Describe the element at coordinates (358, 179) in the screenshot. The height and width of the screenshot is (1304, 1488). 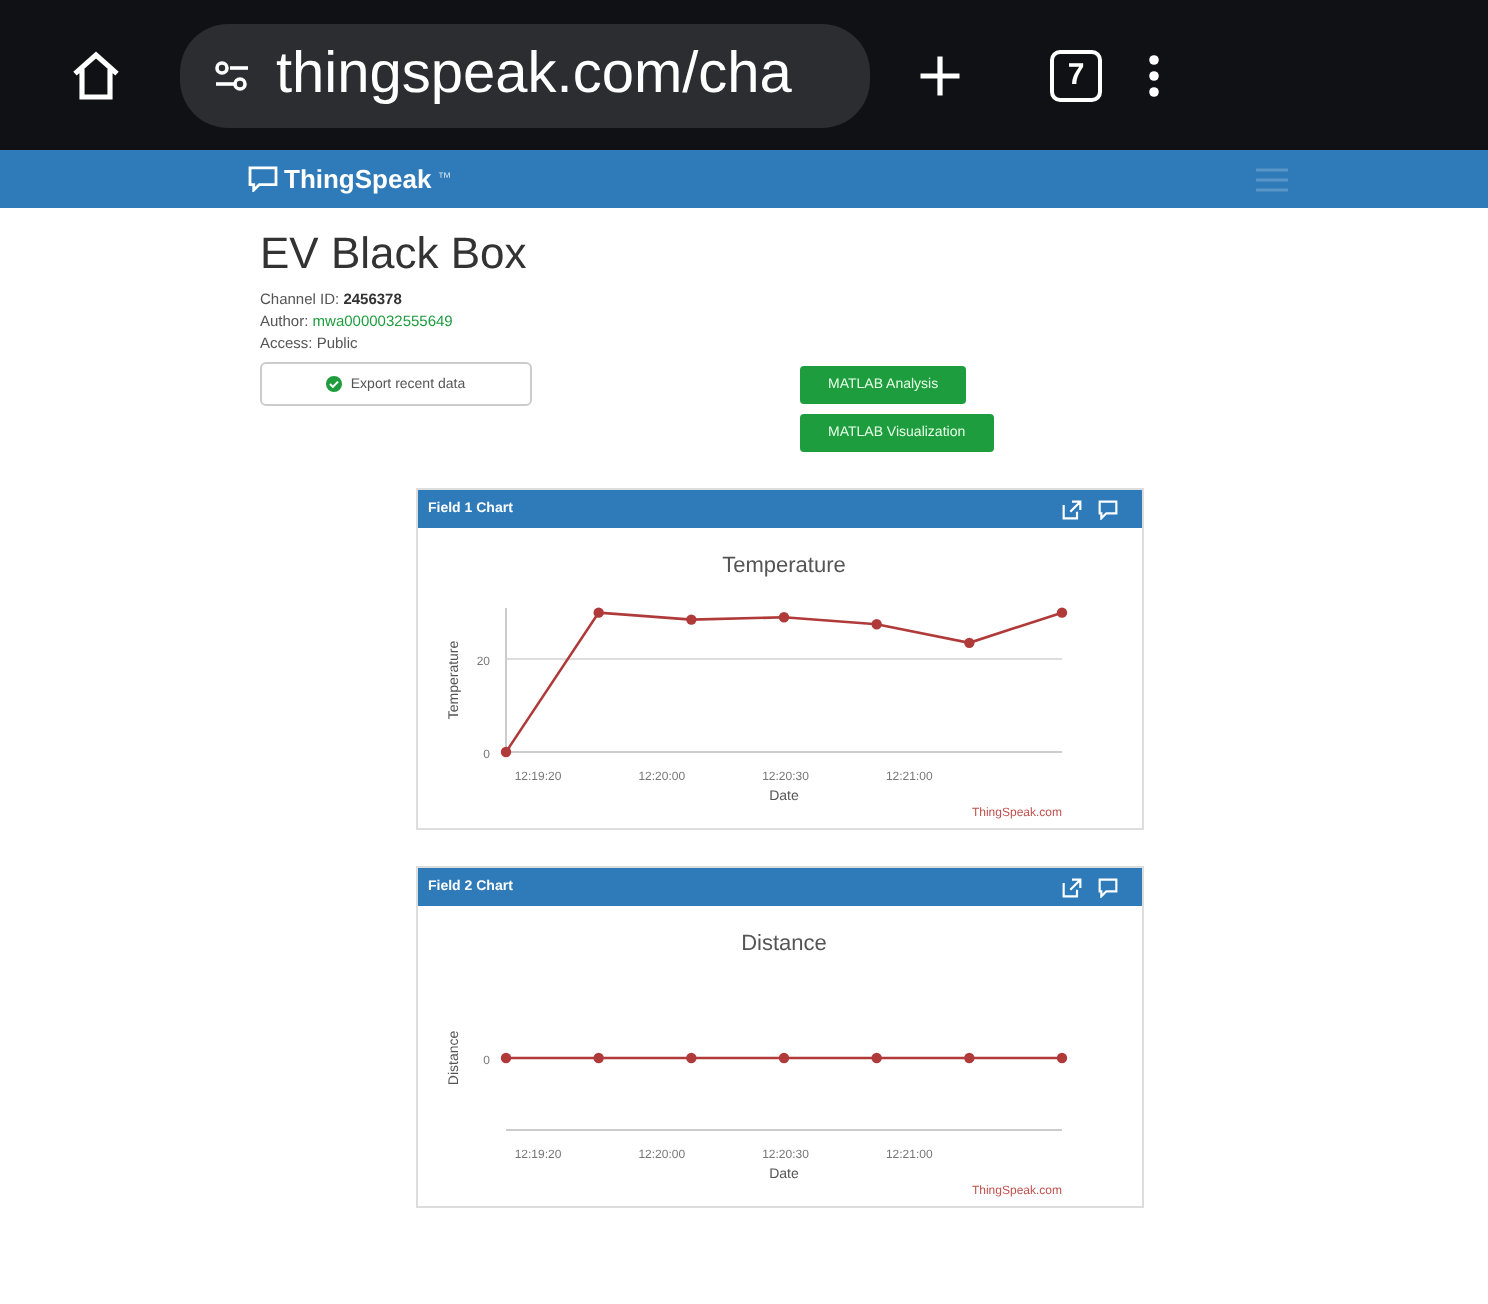
I see `brand-name: ThingSpeak` at that location.